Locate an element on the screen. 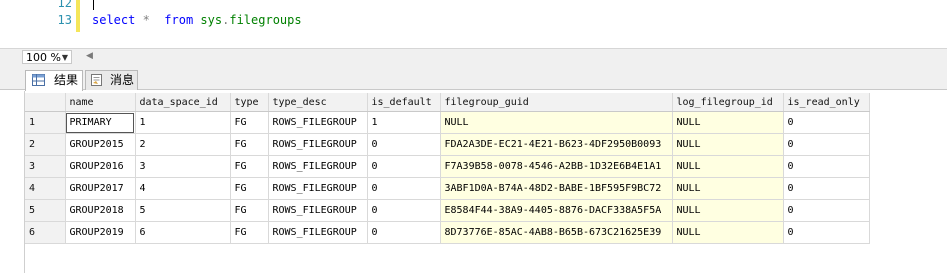 The image size is (947, 273). tab-label: 结果 is located at coordinates (66, 80).